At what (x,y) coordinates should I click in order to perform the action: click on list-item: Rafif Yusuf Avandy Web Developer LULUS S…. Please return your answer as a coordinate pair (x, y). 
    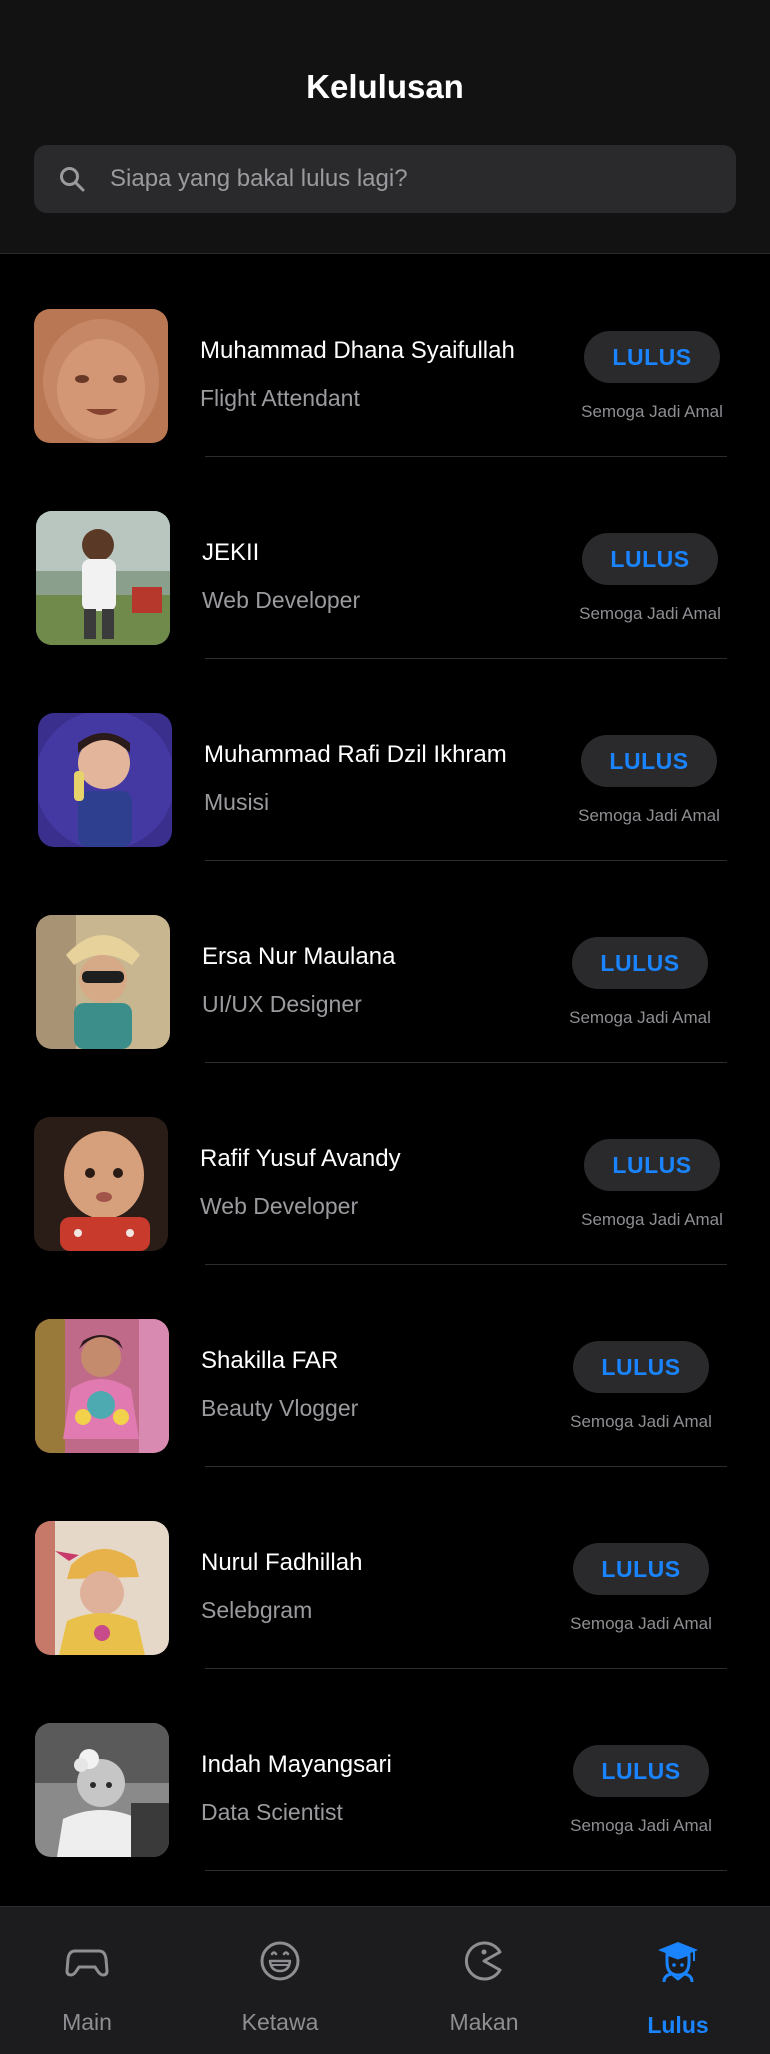
    Looking at the image, I should click on (385, 1164).